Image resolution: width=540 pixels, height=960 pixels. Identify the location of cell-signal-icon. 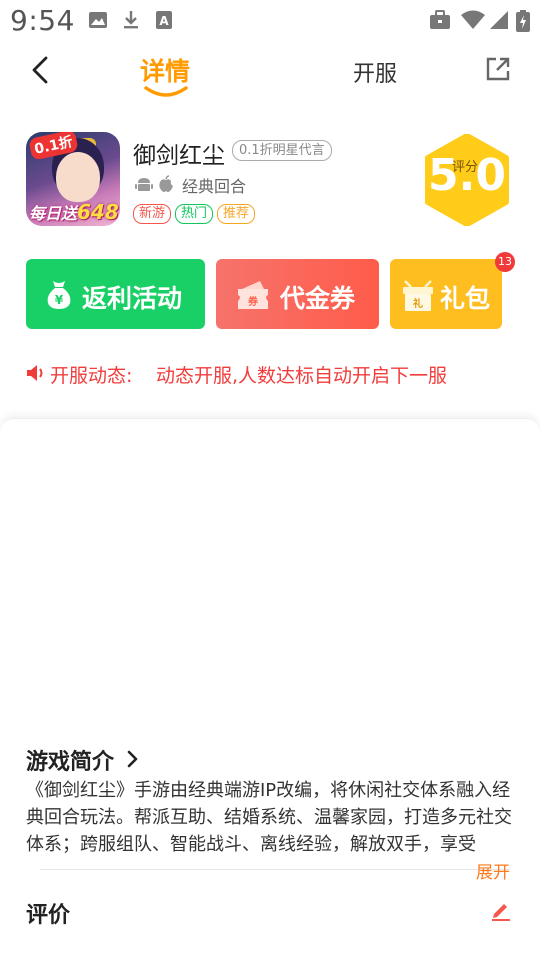
(499, 20).